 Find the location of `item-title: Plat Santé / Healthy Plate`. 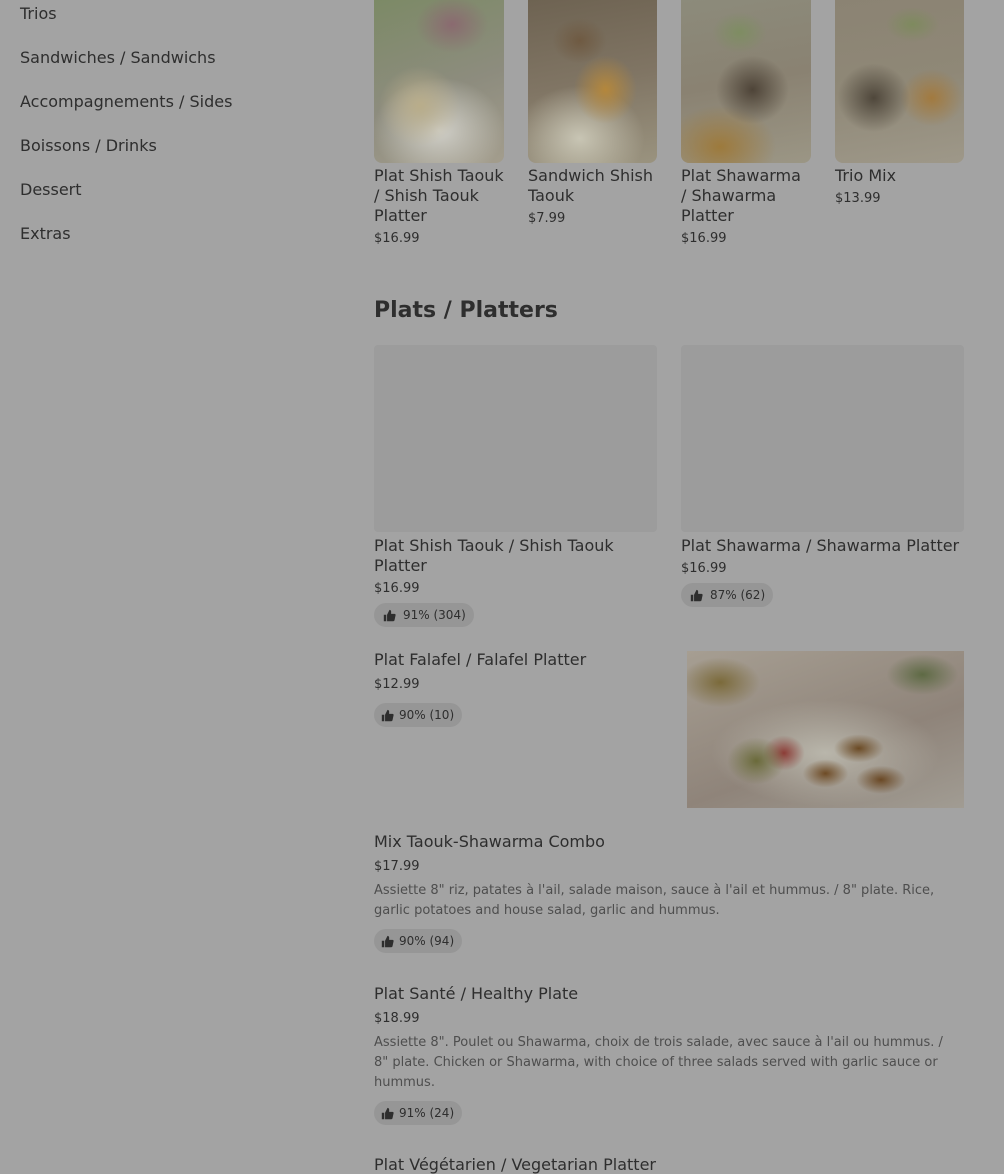

item-title: Plat Santé / Healthy Plate is located at coordinates (669, 994).